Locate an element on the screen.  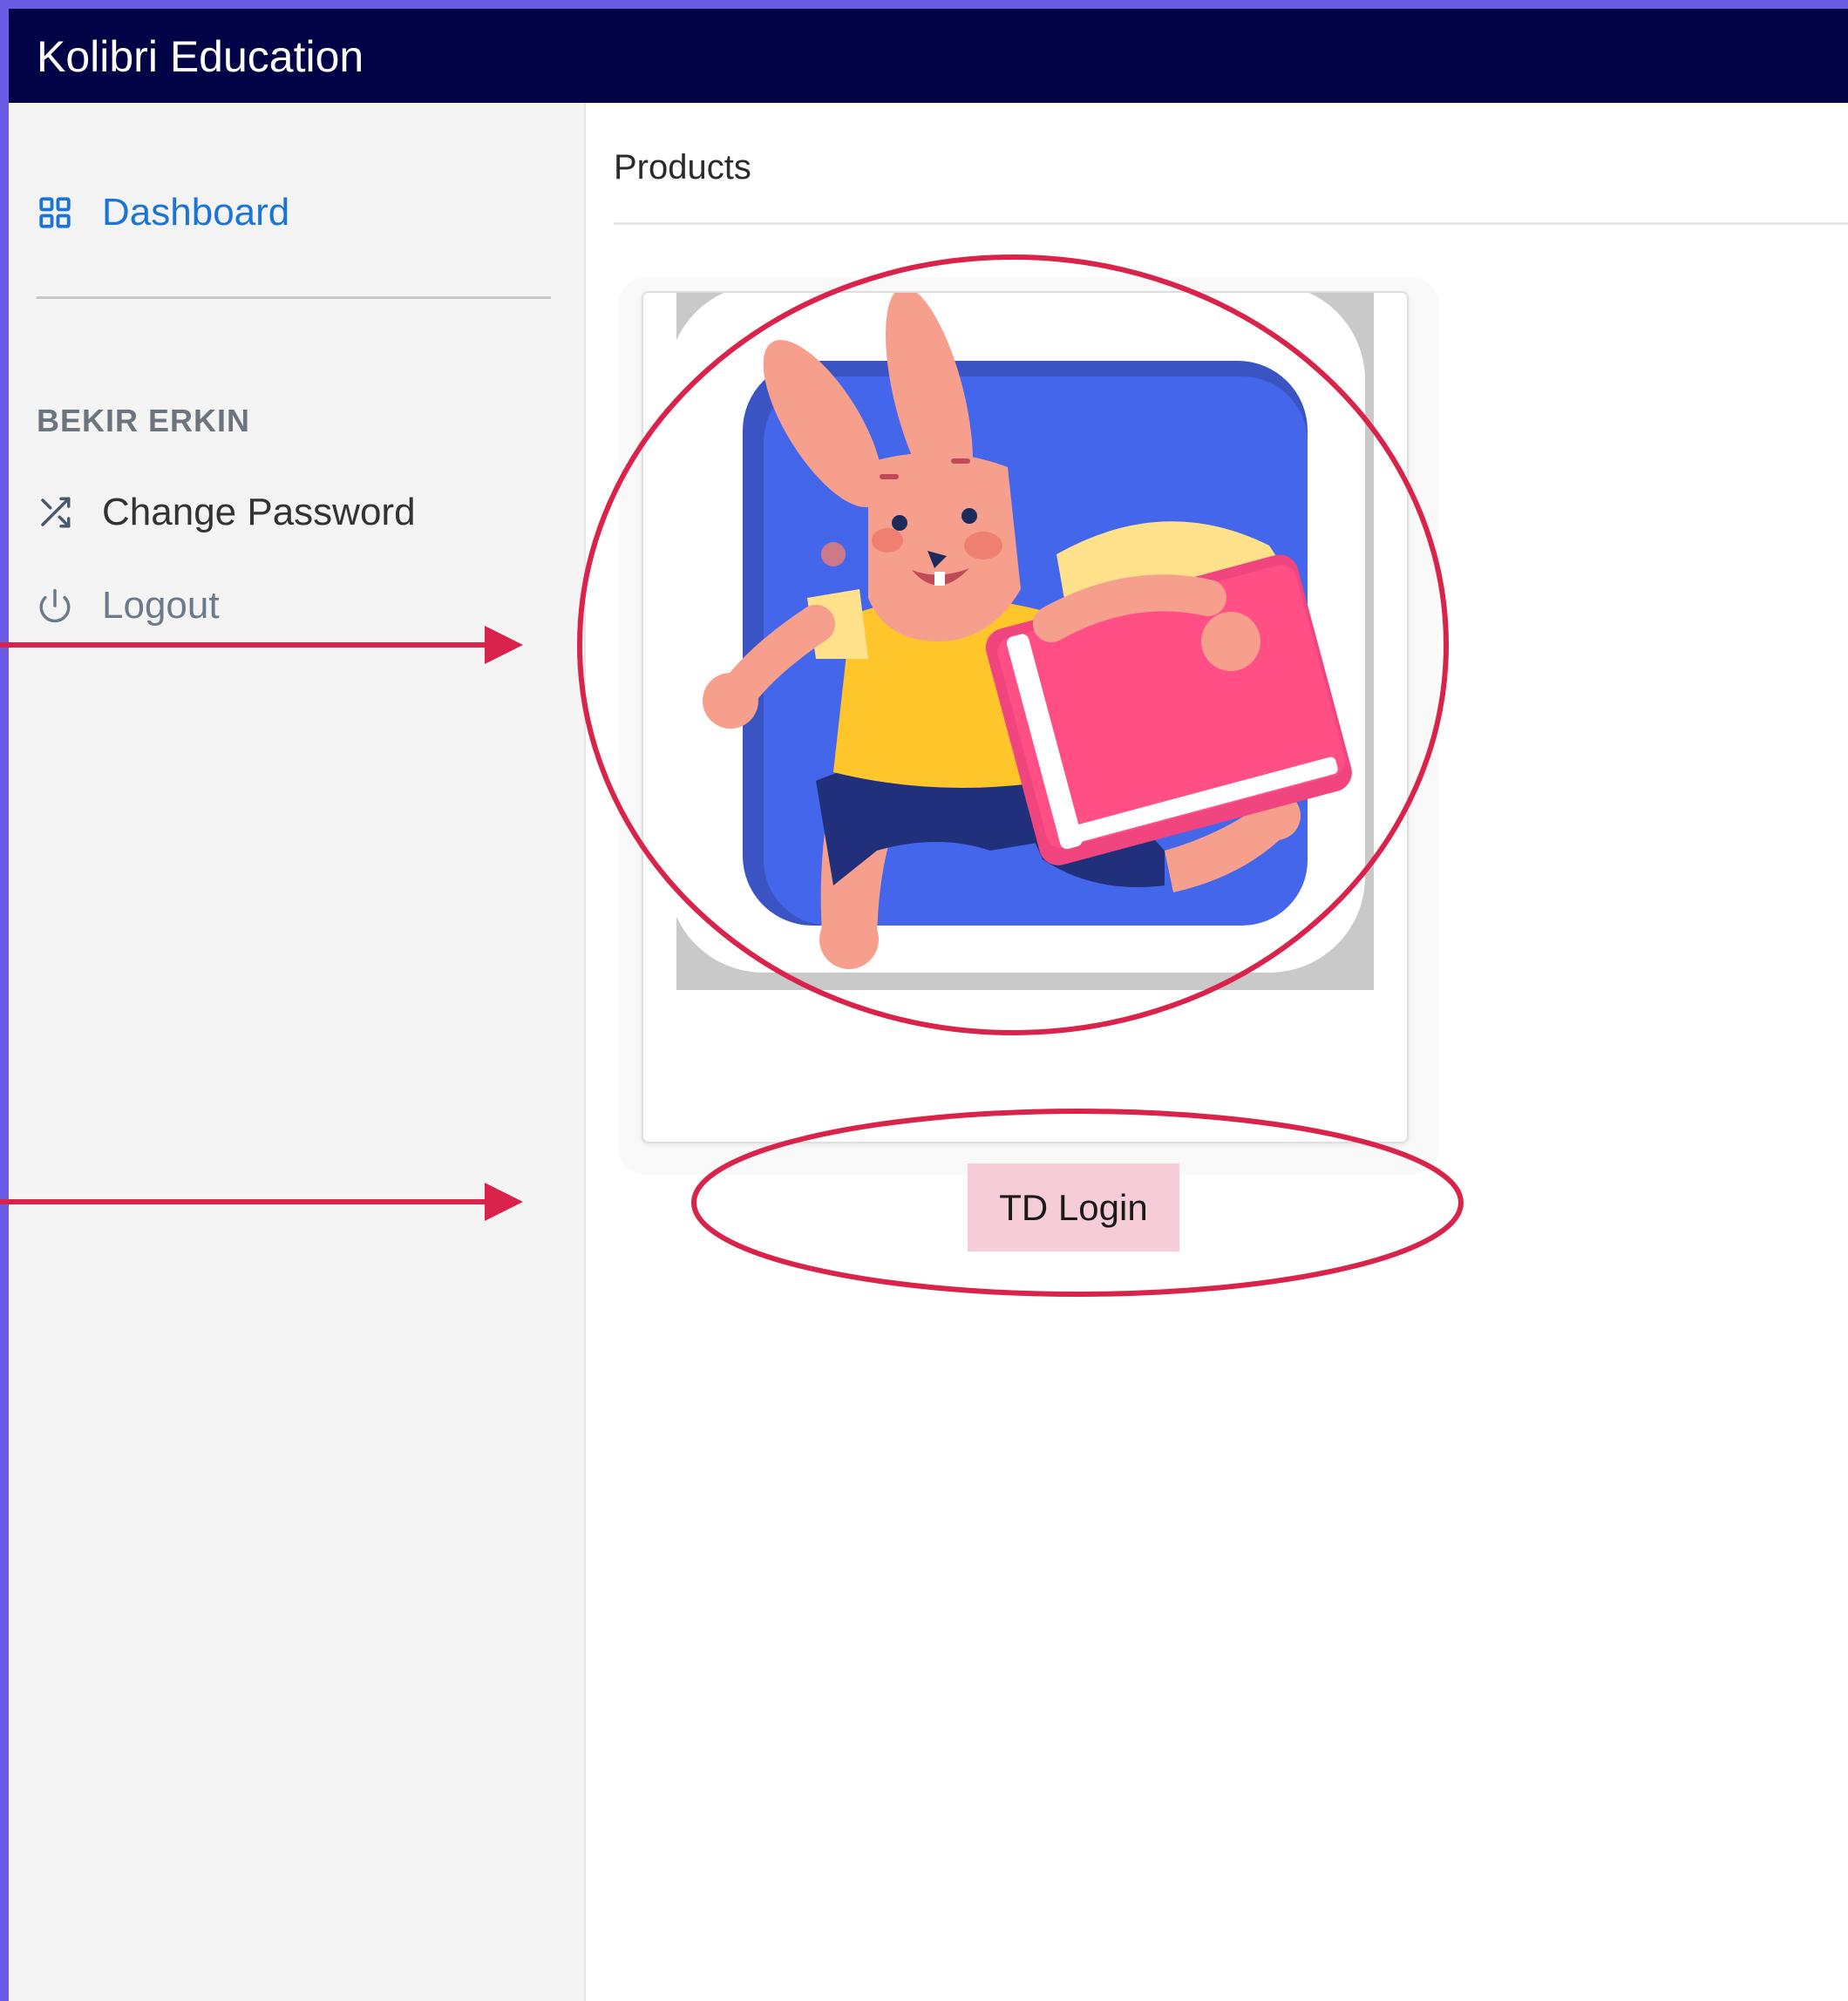
shuffle-icon is located at coordinates (56, 512).